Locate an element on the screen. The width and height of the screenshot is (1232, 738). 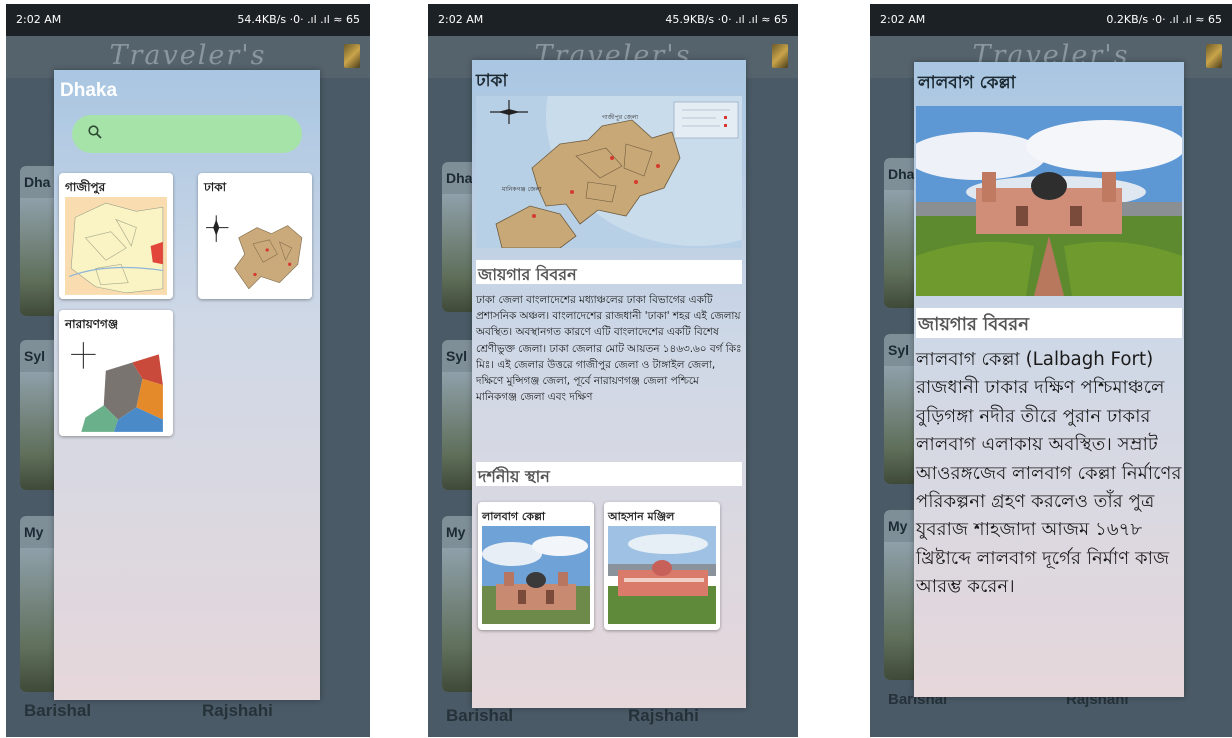
places-heading: দর্শনীয় স্থান is located at coordinates (609, 474).